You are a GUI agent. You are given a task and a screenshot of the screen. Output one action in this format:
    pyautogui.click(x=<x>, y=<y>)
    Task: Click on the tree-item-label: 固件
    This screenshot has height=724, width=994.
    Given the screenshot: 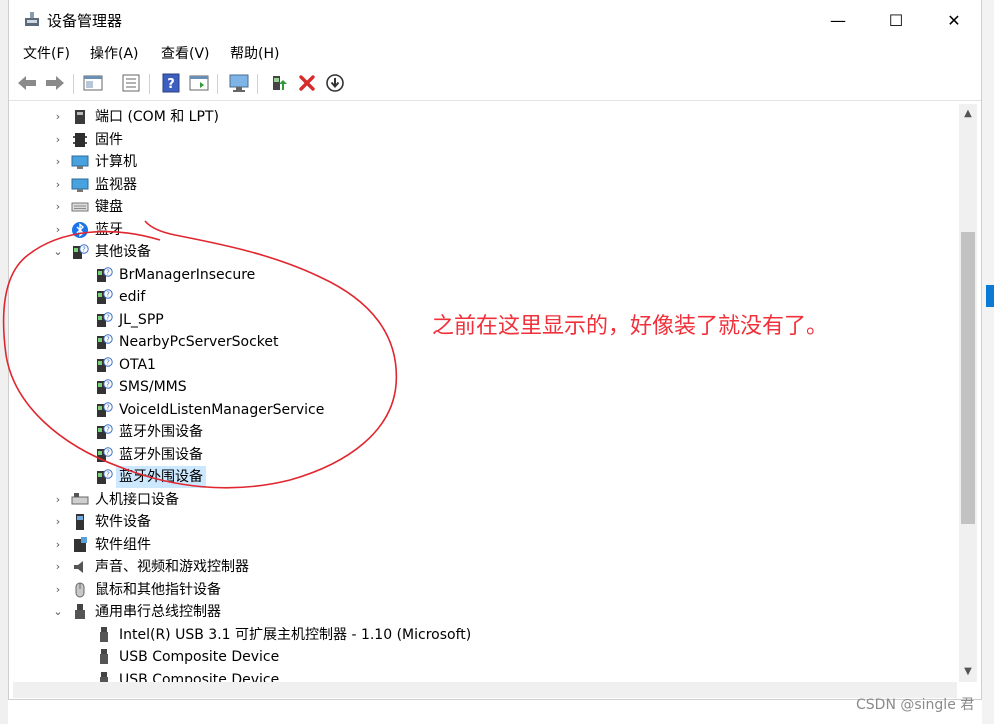 What is the action you would take?
    pyautogui.click(x=109, y=139)
    